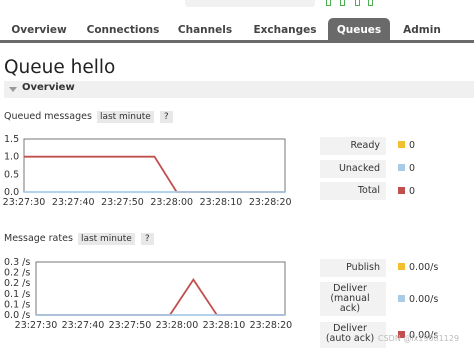 This screenshot has height=348, width=474. Describe the element at coordinates (48, 87) in the screenshot. I see `section-label: Overview` at that location.